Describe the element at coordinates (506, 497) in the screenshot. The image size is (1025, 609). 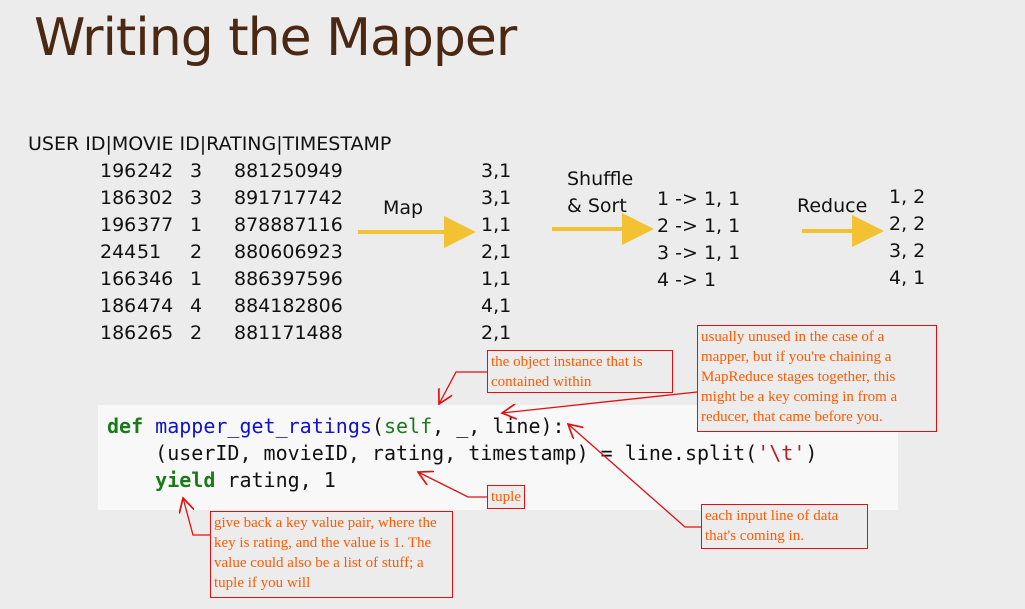
I see `note-tuple: tuple` at that location.